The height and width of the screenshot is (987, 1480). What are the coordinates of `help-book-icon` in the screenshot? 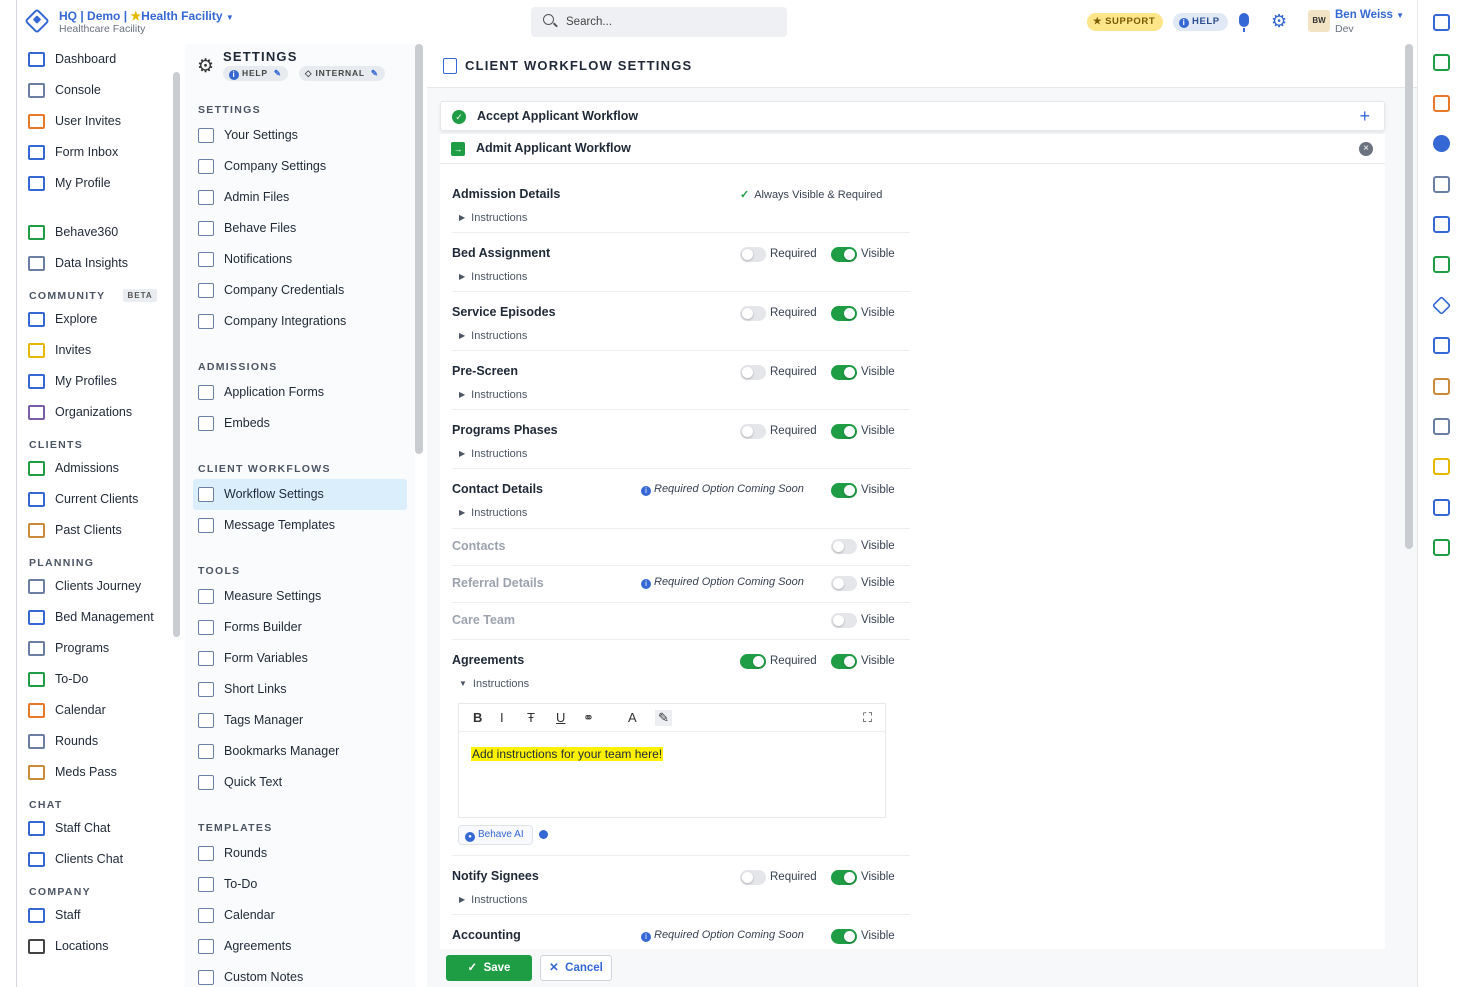 It's located at (1441, 224).